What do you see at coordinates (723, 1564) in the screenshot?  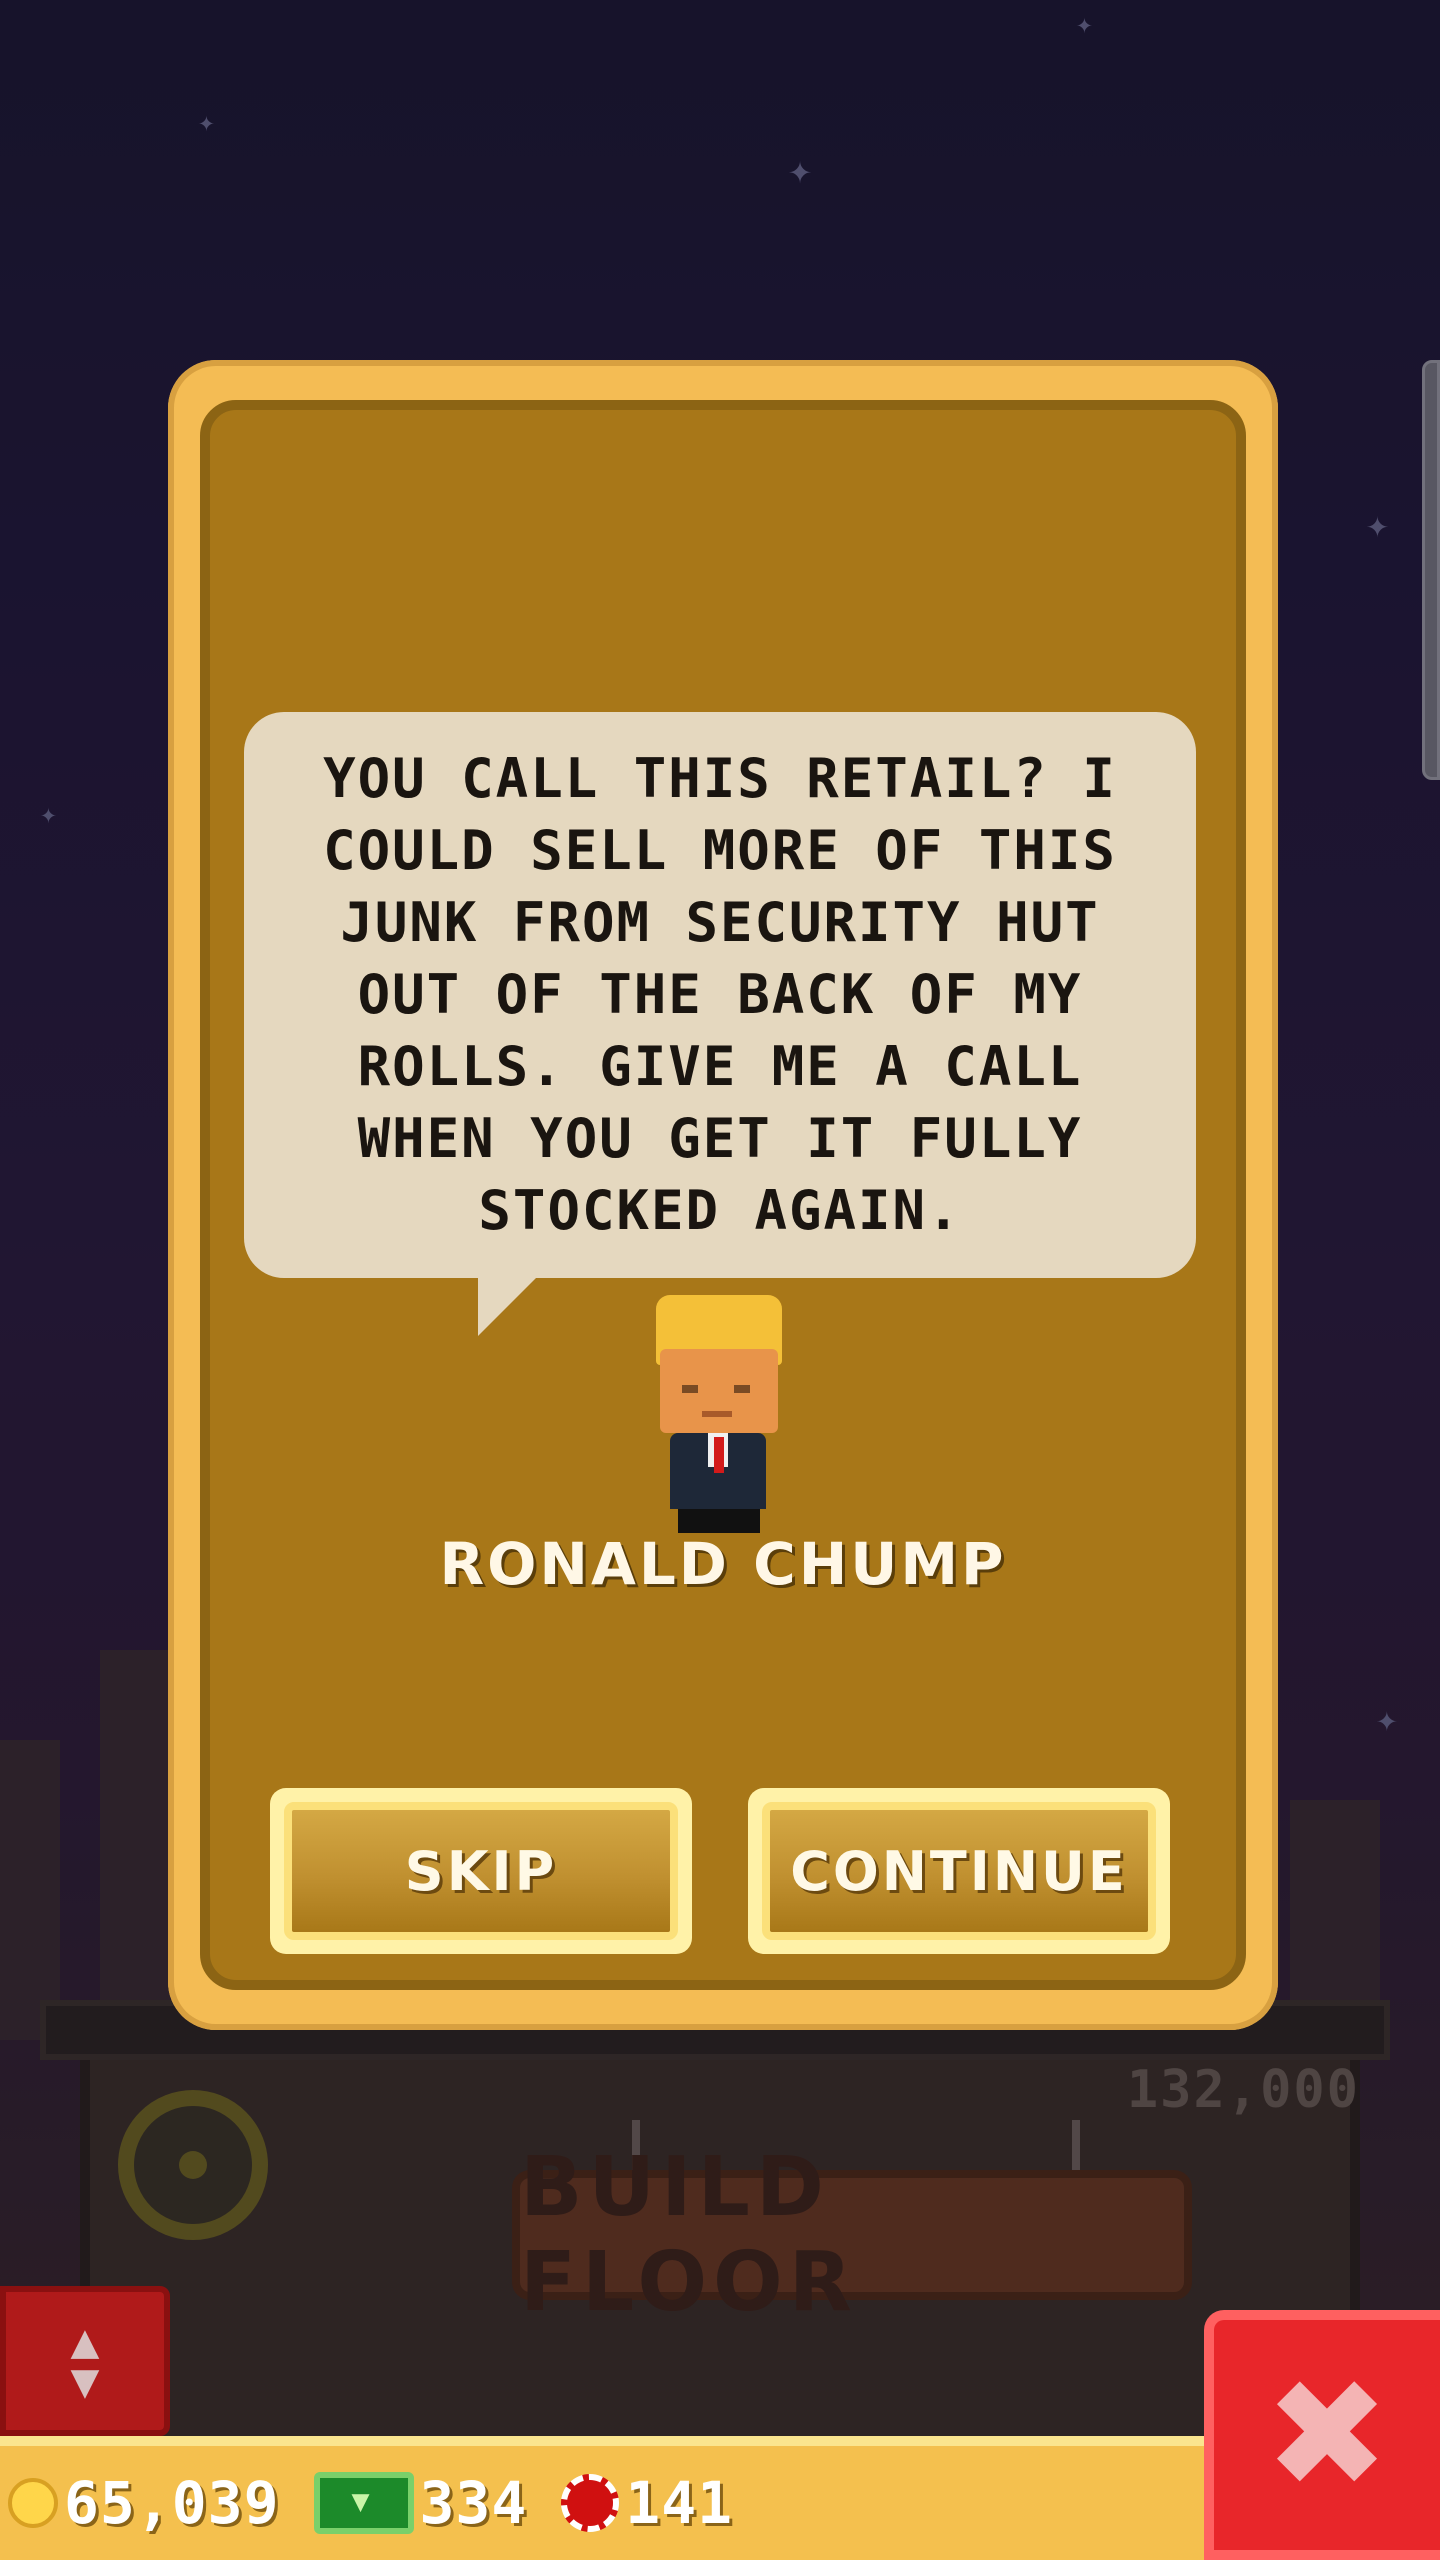 I see `character-name: RONALD CHUMP` at bounding box center [723, 1564].